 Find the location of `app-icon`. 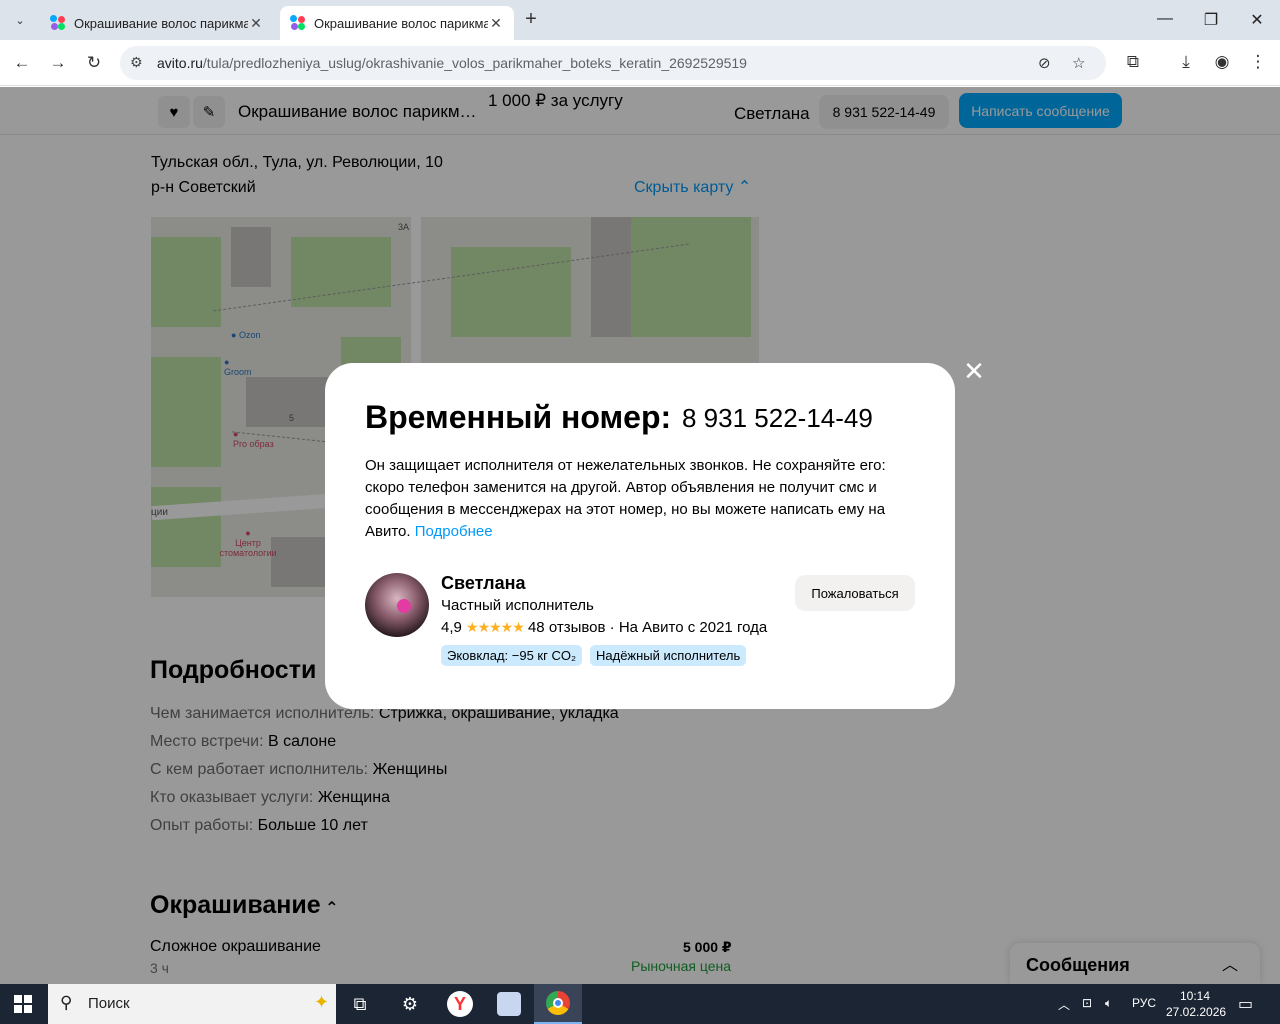

app-icon is located at coordinates (509, 1004).